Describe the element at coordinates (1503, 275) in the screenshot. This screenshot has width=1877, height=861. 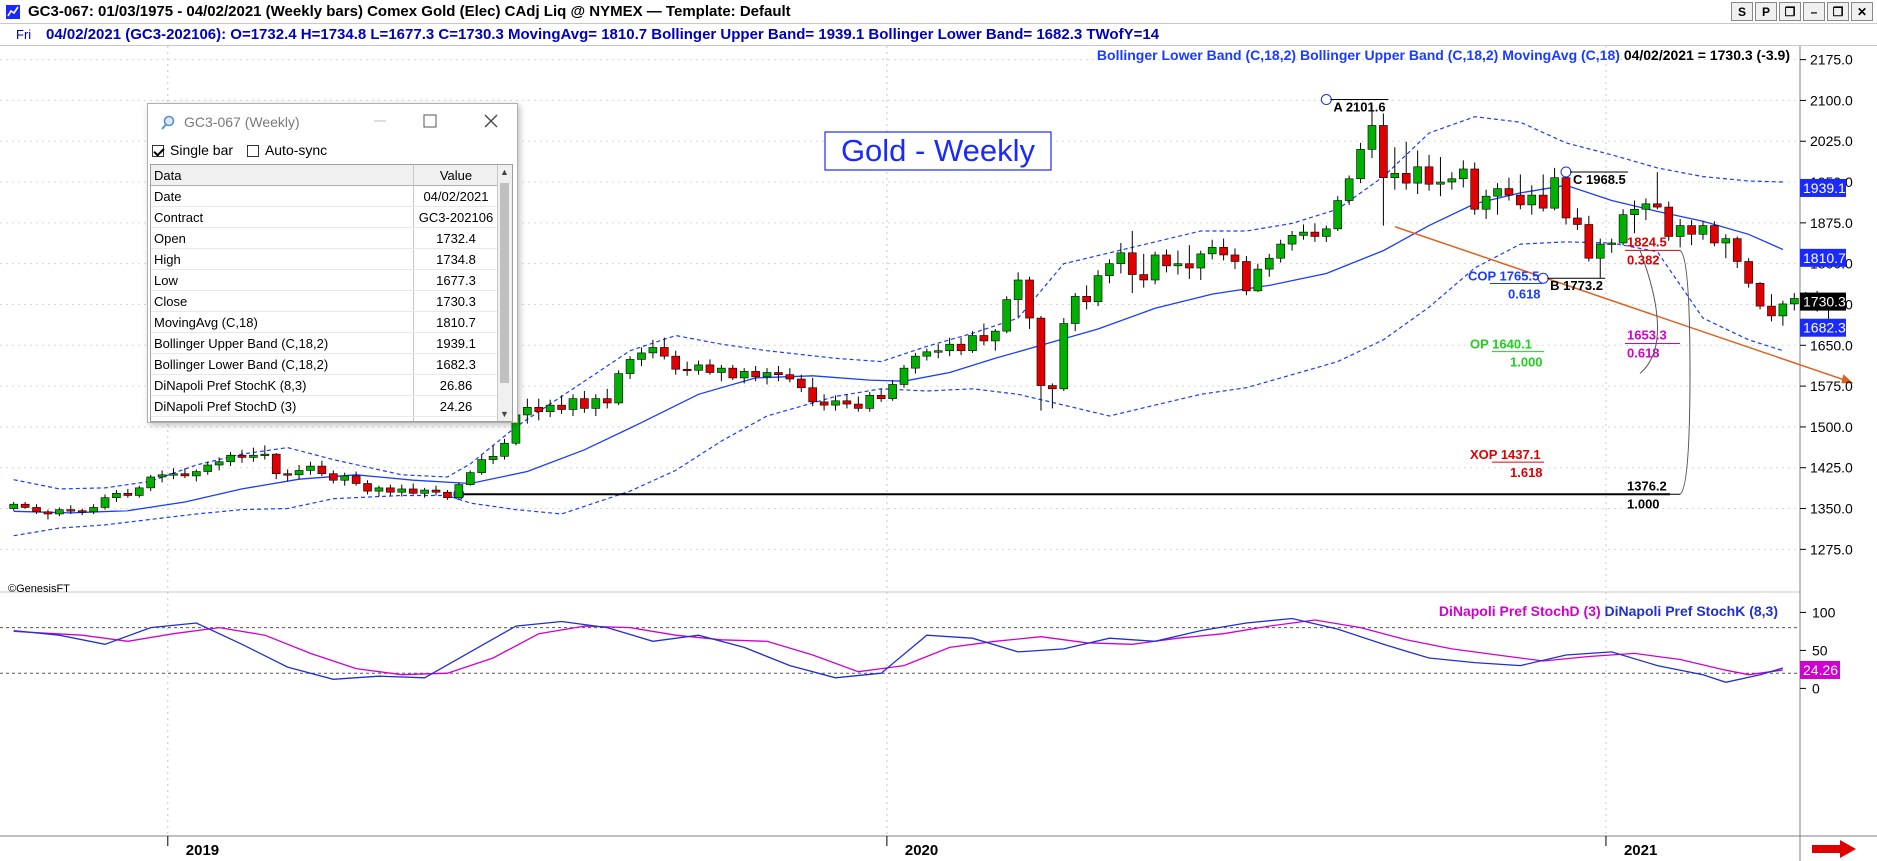
I see `projection-price: COP 1765.5` at that location.